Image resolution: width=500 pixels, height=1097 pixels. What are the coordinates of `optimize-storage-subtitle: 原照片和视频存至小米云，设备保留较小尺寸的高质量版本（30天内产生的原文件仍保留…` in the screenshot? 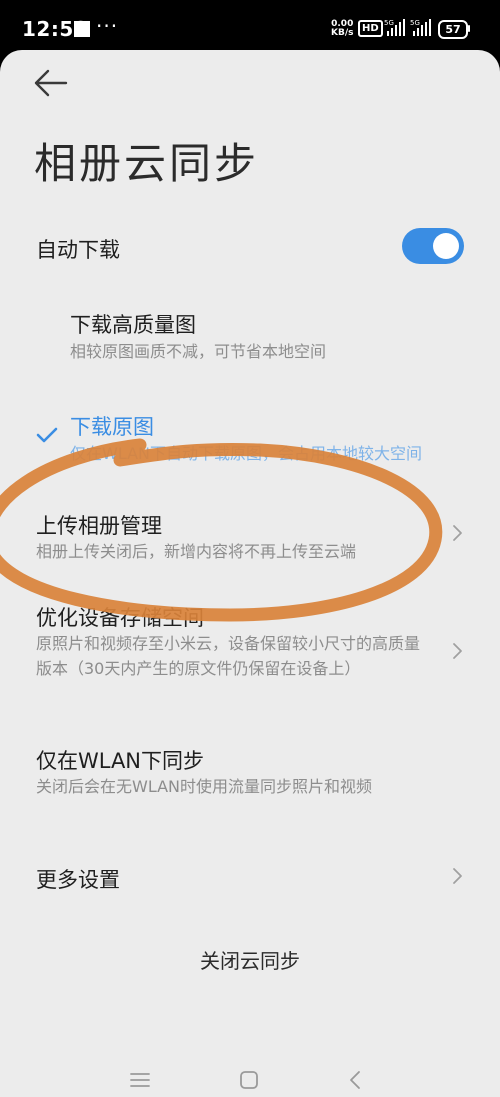 It's located at (228, 656).